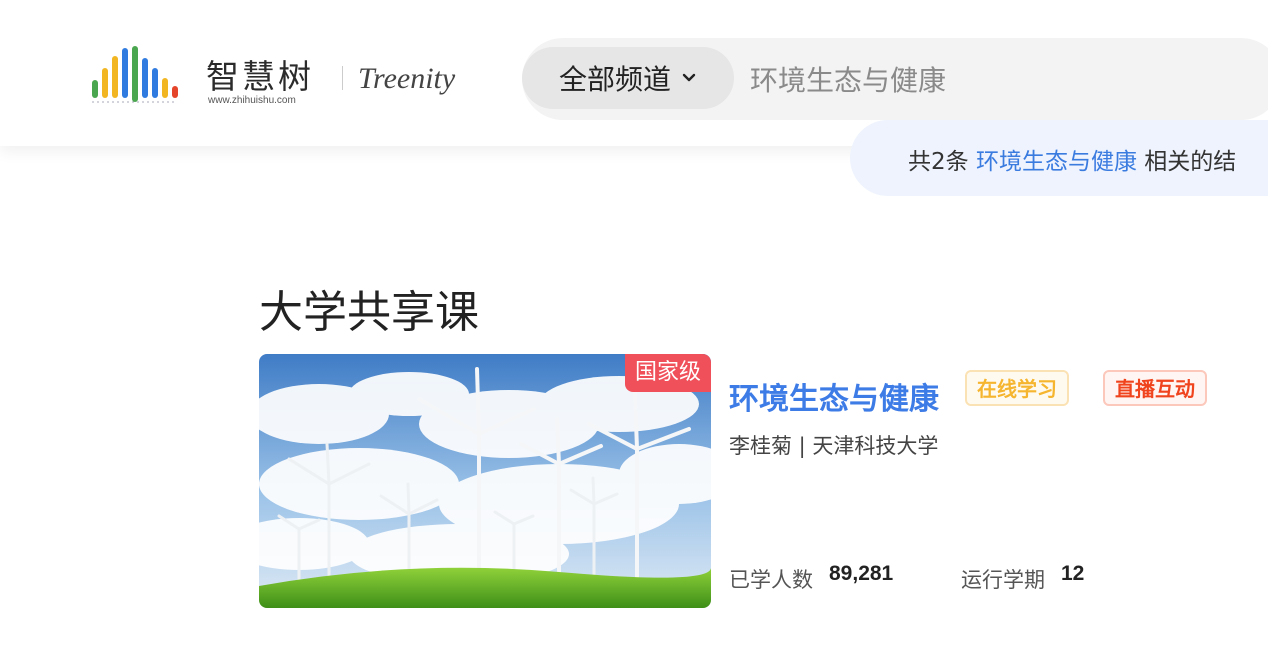  I want to click on terms-value: 12, so click(1073, 573).